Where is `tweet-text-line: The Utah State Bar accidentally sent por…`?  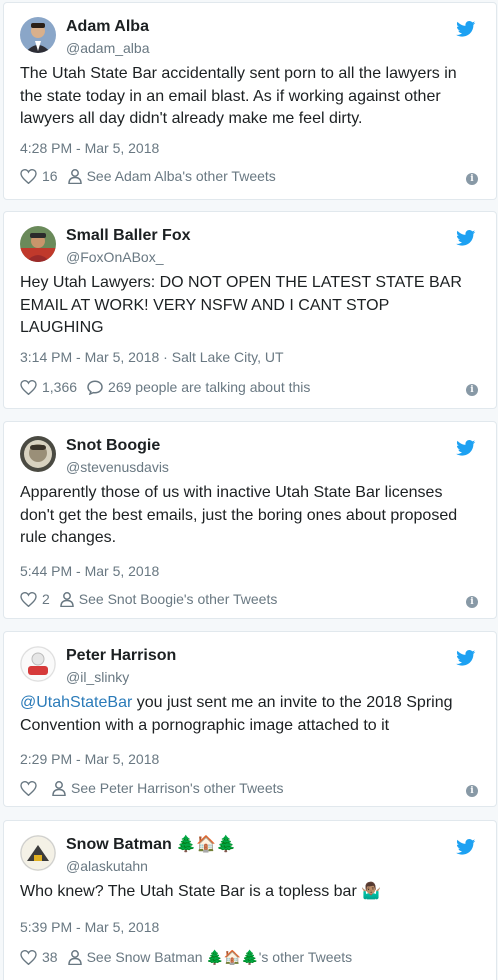 tweet-text-line: The Utah State Bar accidentally sent por… is located at coordinates (238, 73).